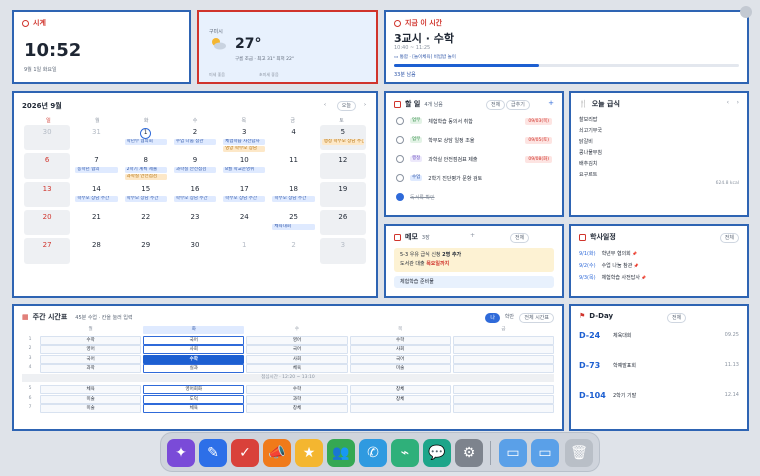 The width and height of the screenshot is (760, 476). I want to click on calendar-day: 20, so click(47, 223).